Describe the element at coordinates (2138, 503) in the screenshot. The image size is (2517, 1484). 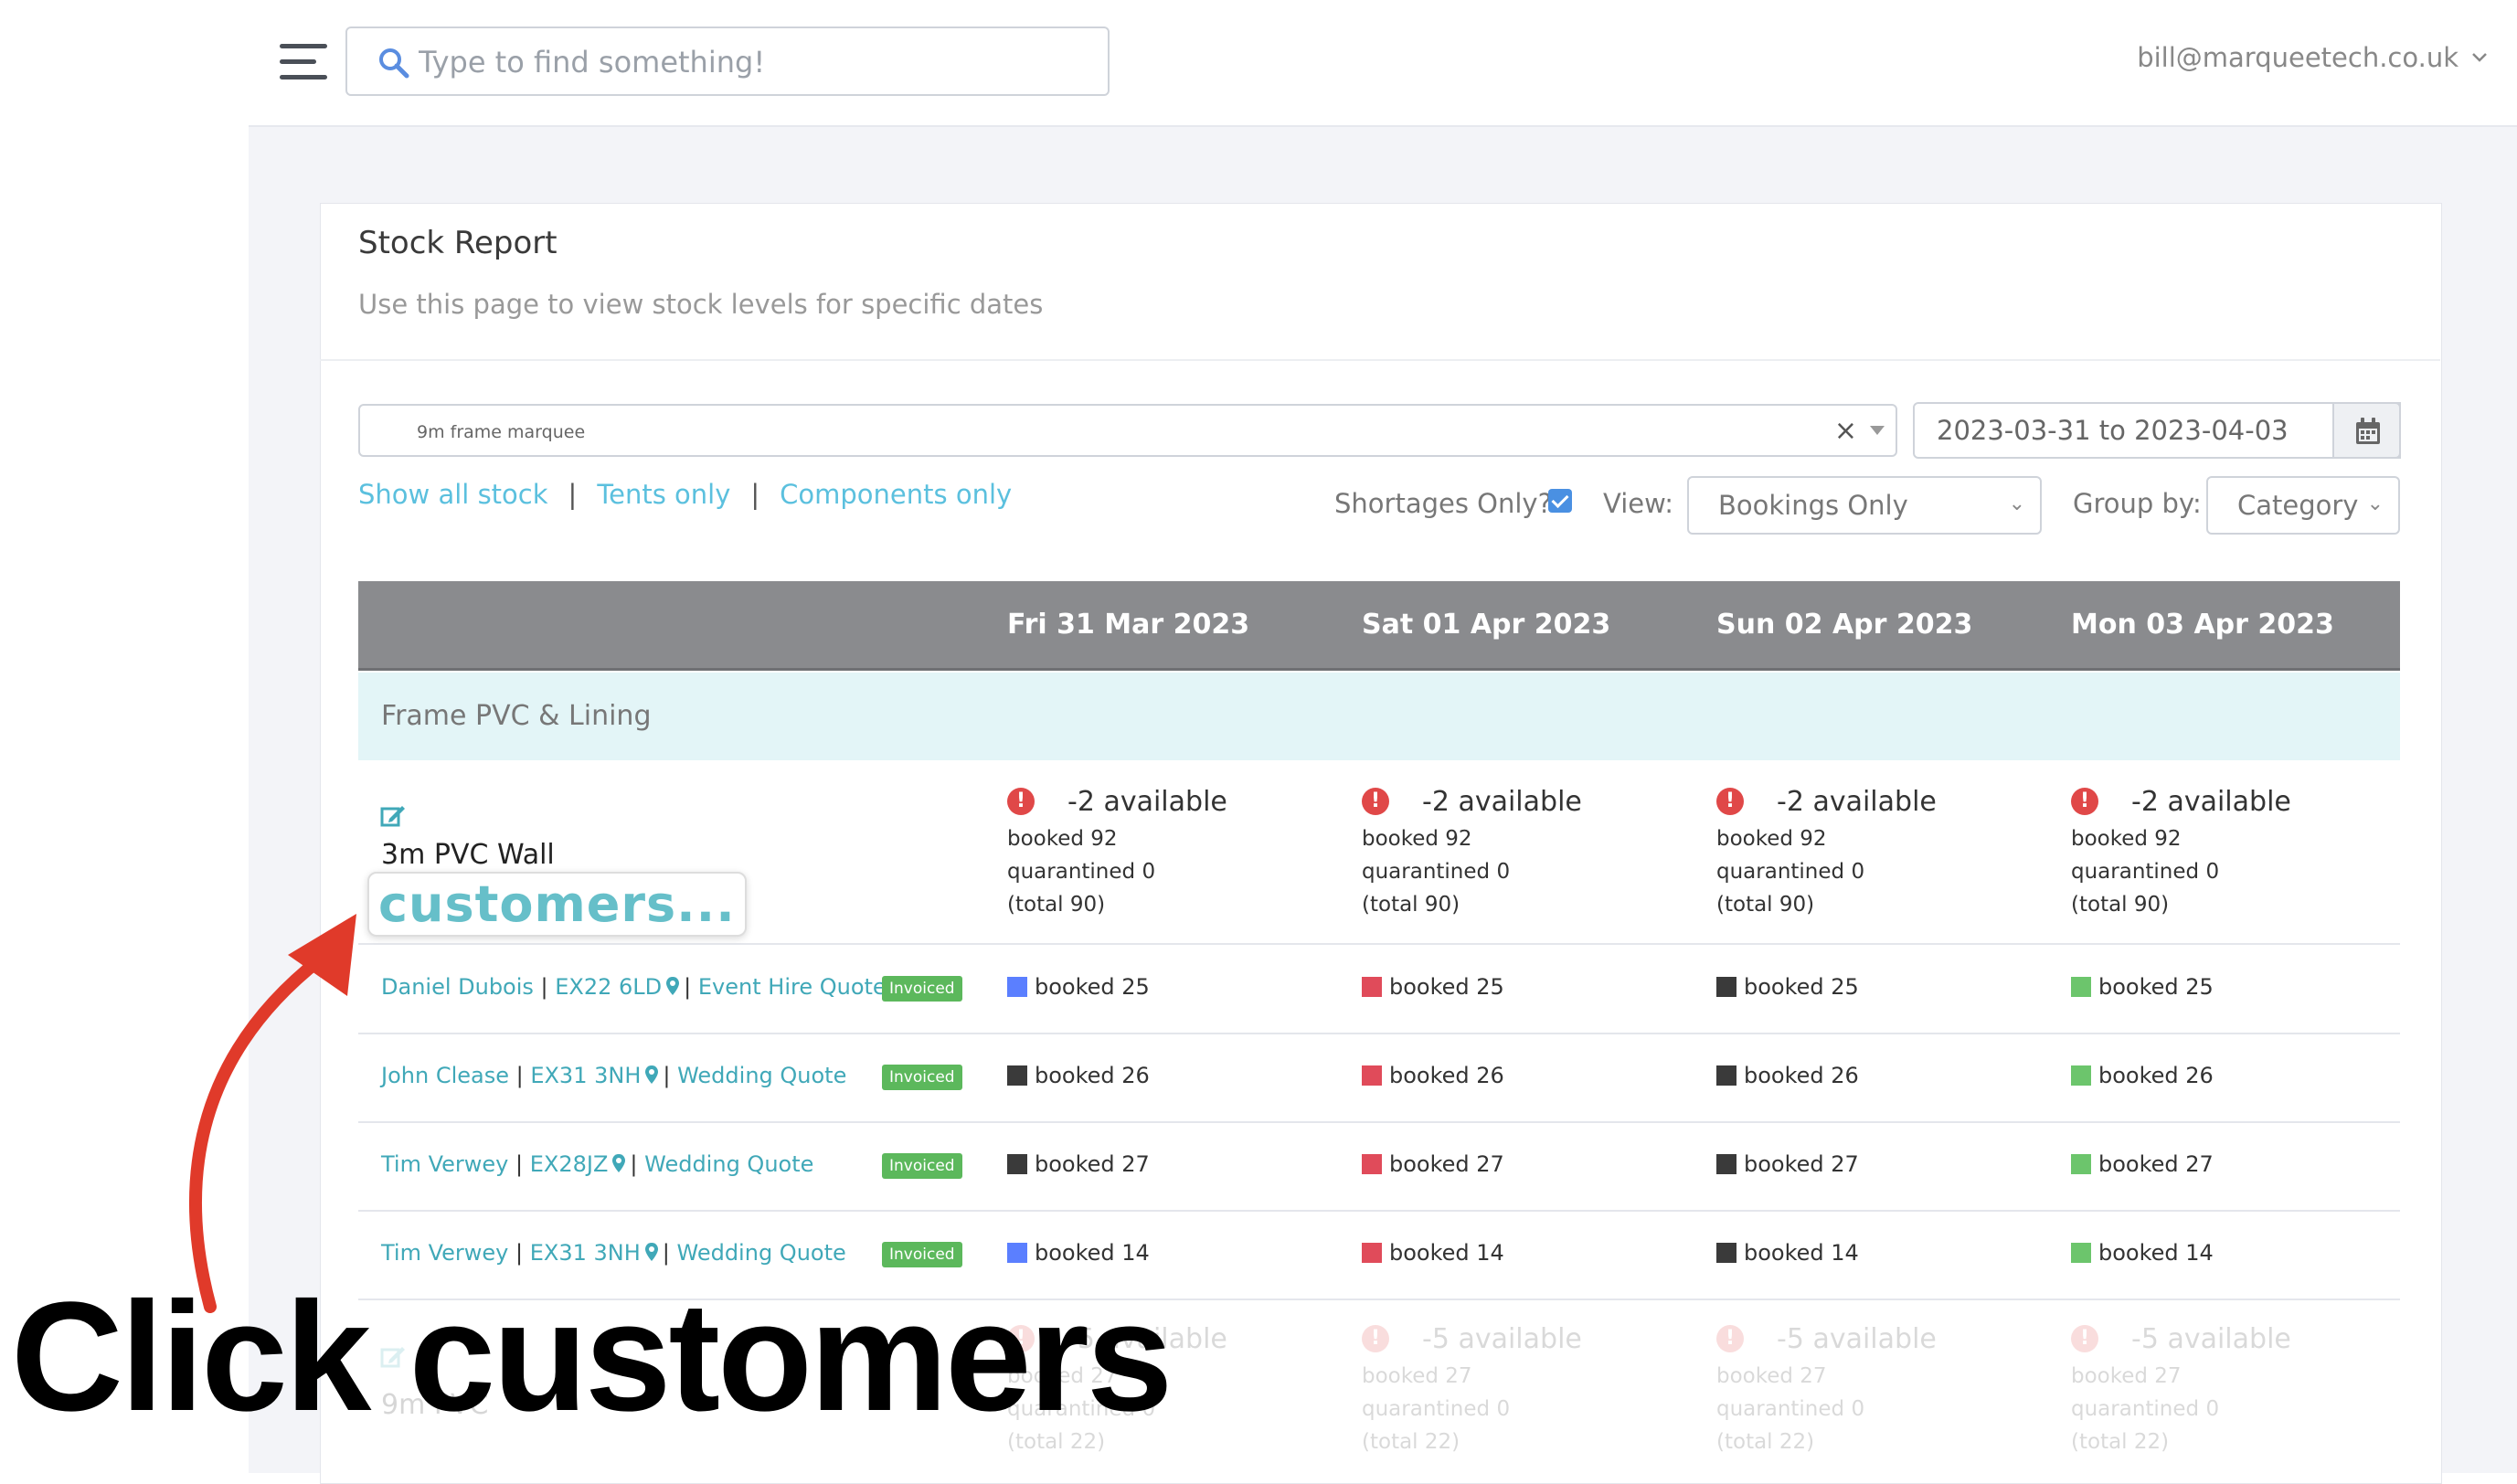
I see `group-by-label: Group by:` at that location.